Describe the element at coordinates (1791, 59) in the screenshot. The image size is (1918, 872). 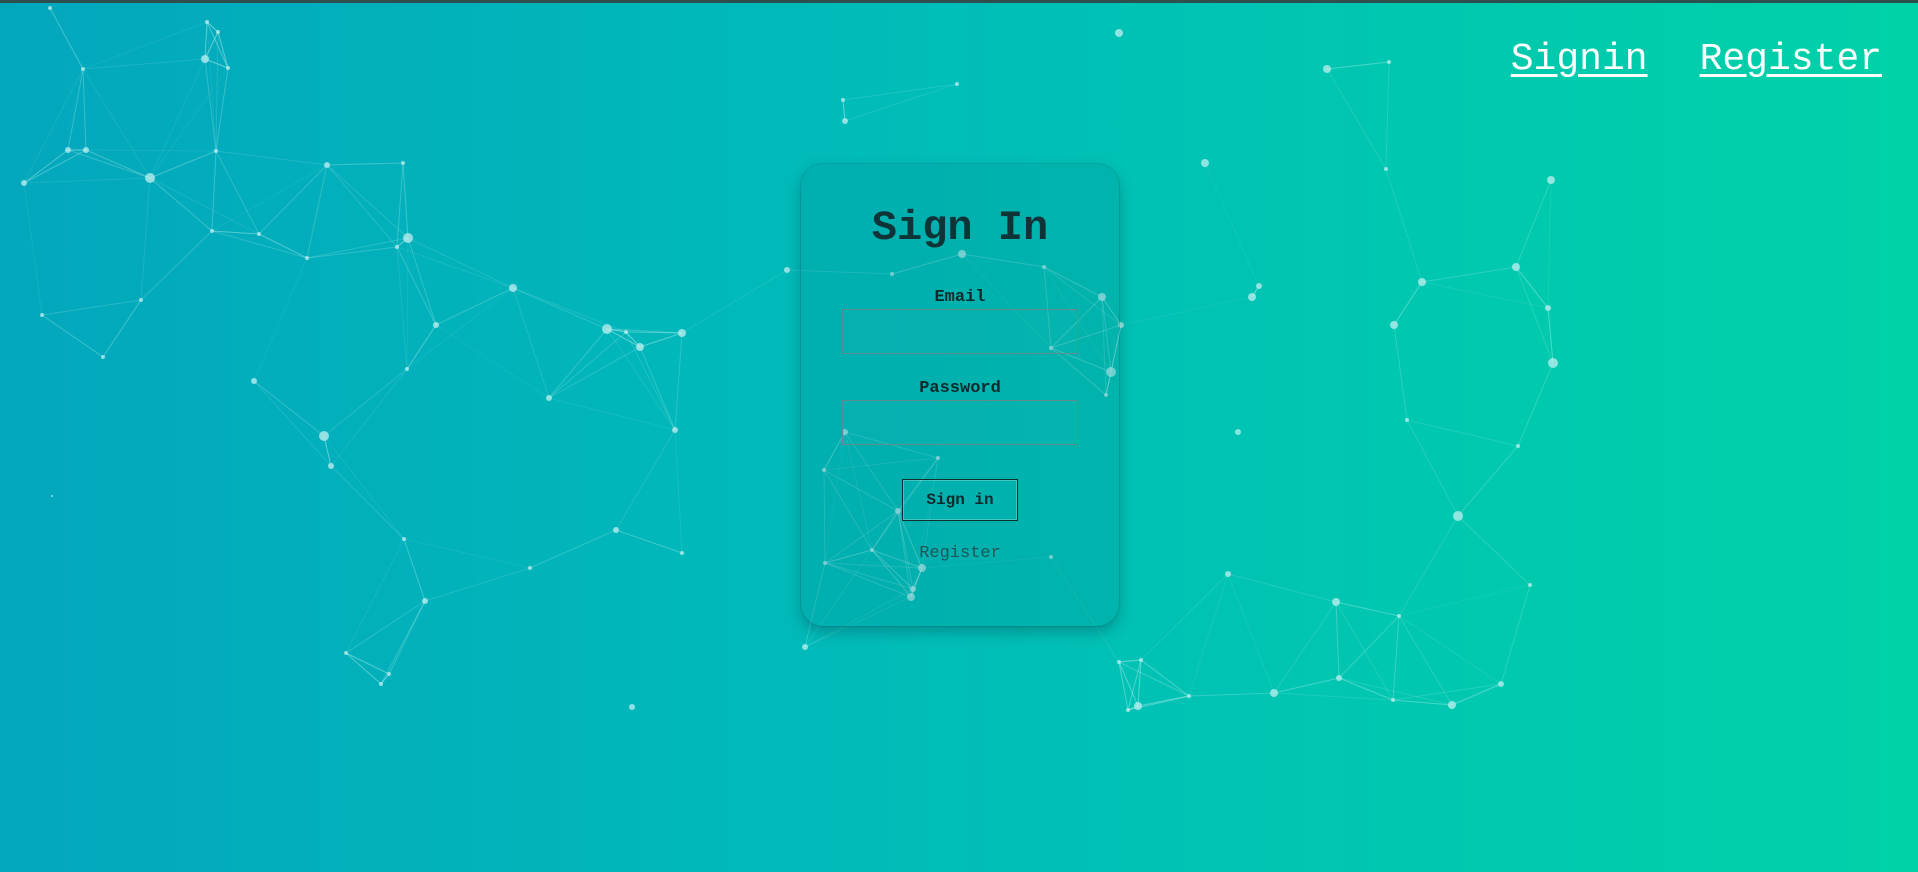
I see `nav-register-link: Register` at that location.